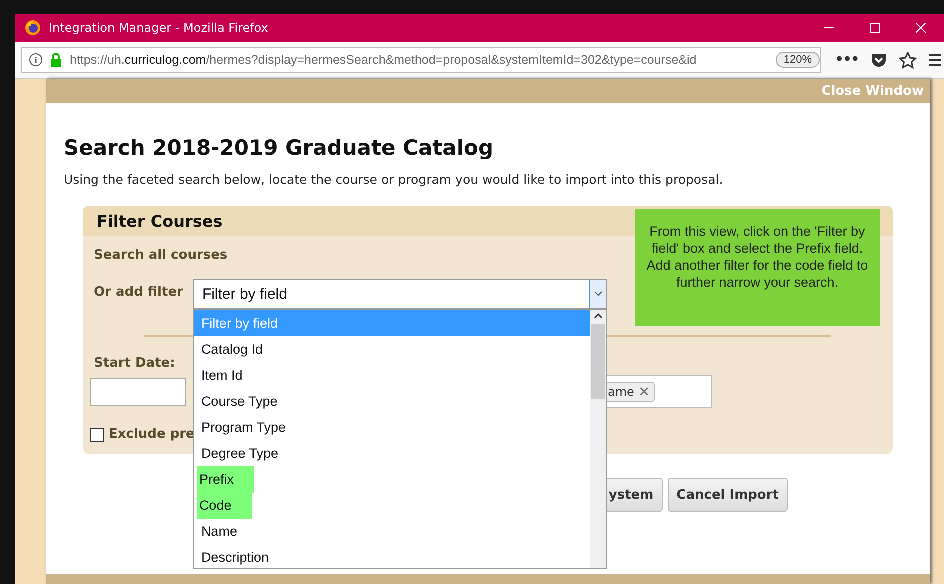 Image resolution: width=944 pixels, height=584 pixels. Describe the element at coordinates (400, 294) in the screenshot. I see `filter-select: Filter by field` at that location.